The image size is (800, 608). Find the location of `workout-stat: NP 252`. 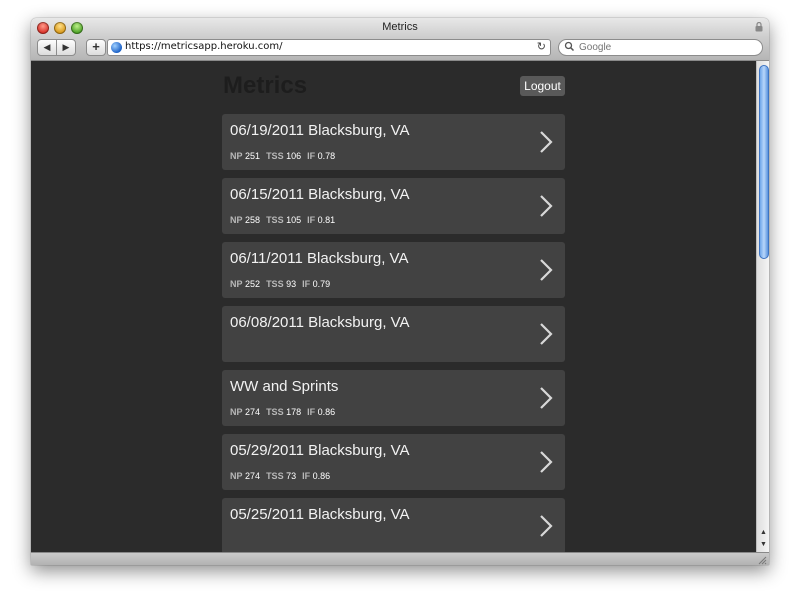

workout-stat: NP 252 is located at coordinates (245, 284).